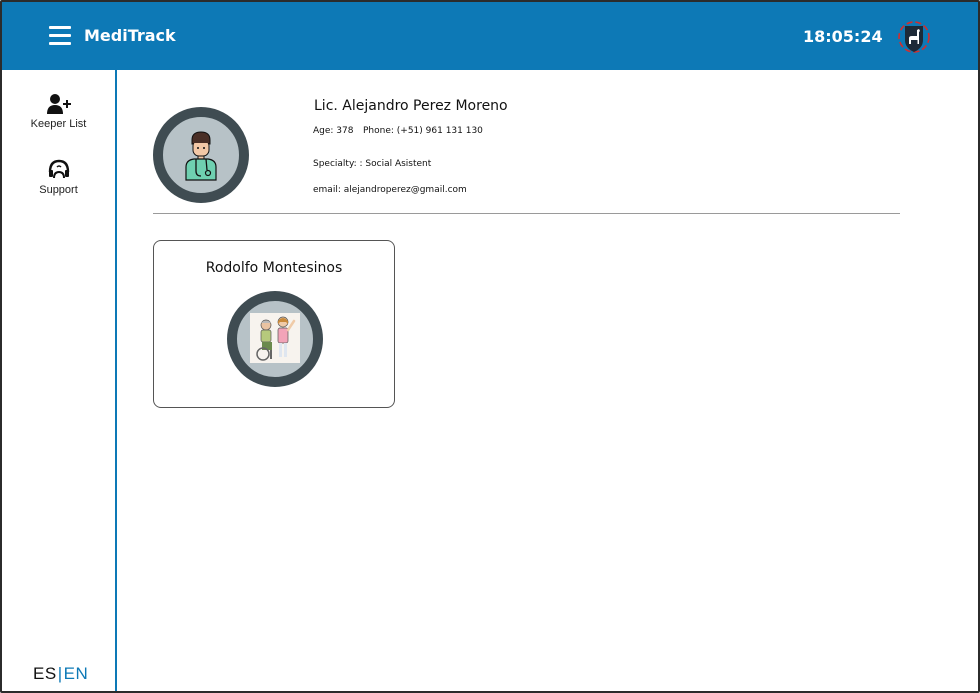  Describe the element at coordinates (58, 169) in the screenshot. I see `headset-icon` at that location.